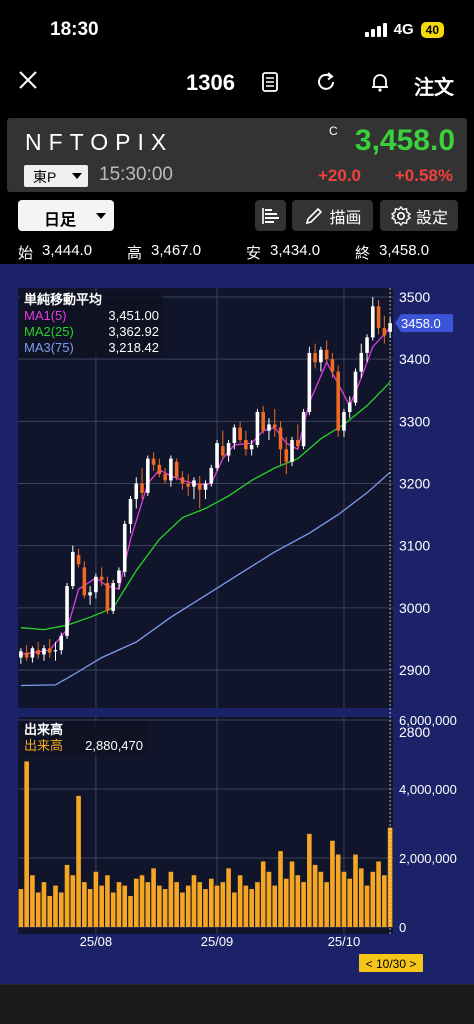 The width and height of the screenshot is (474, 1024). What do you see at coordinates (295, 250) in the screenshot?
I see `low-value: 3,434.0` at bounding box center [295, 250].